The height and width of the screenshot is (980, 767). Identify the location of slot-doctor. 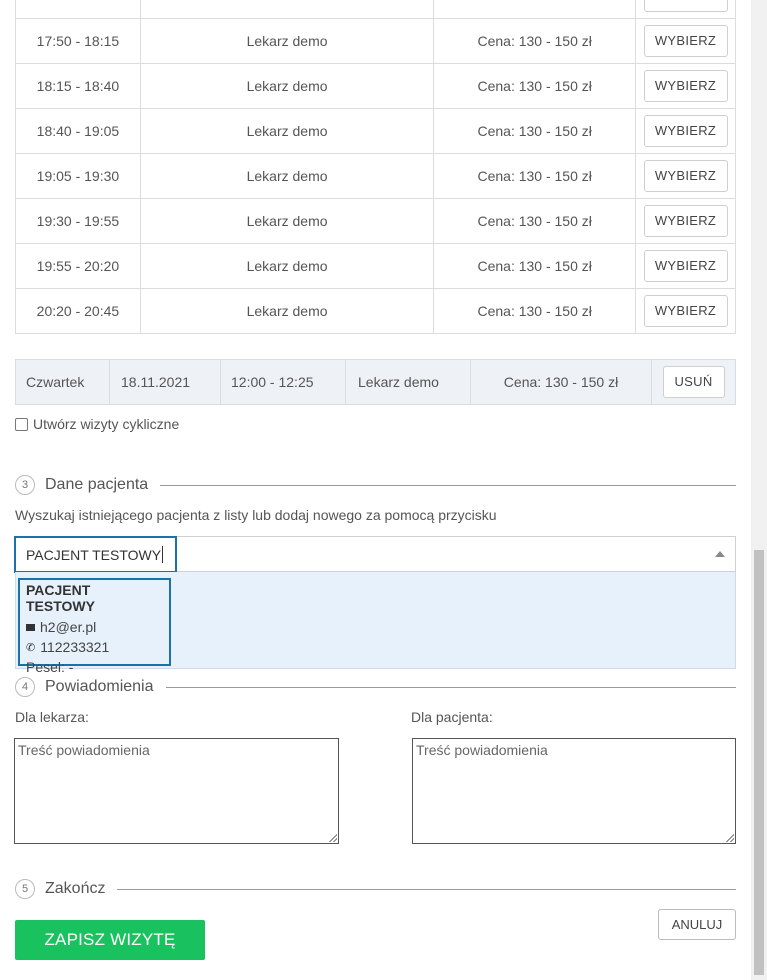
(287, 9).